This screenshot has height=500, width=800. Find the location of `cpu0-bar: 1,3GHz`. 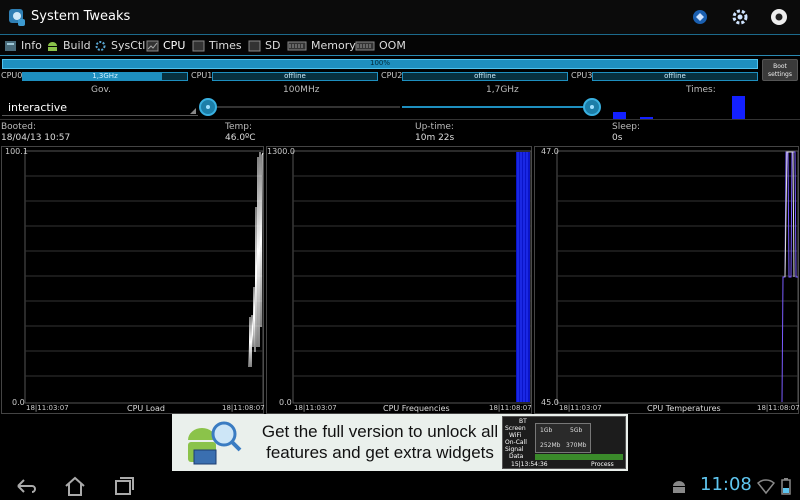

cpu0-bar: 1,3GHz is located at coordinates (105, 76).